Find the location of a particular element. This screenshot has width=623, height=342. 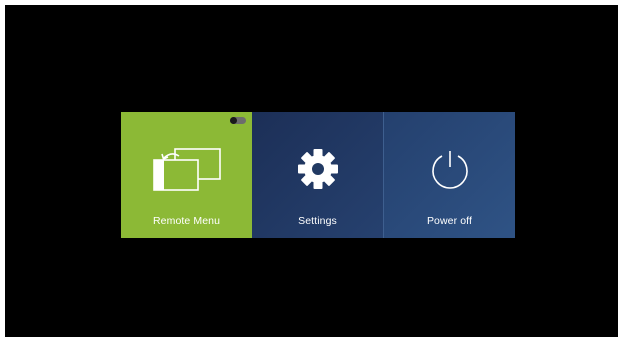

remote-toggle-switch is located at coordinates (238, 120).